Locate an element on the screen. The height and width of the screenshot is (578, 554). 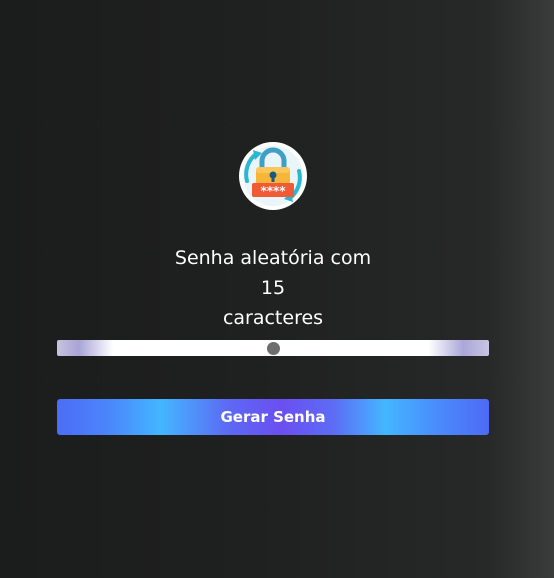
title-suffix: caracteres is located at coordinates (273, 318).